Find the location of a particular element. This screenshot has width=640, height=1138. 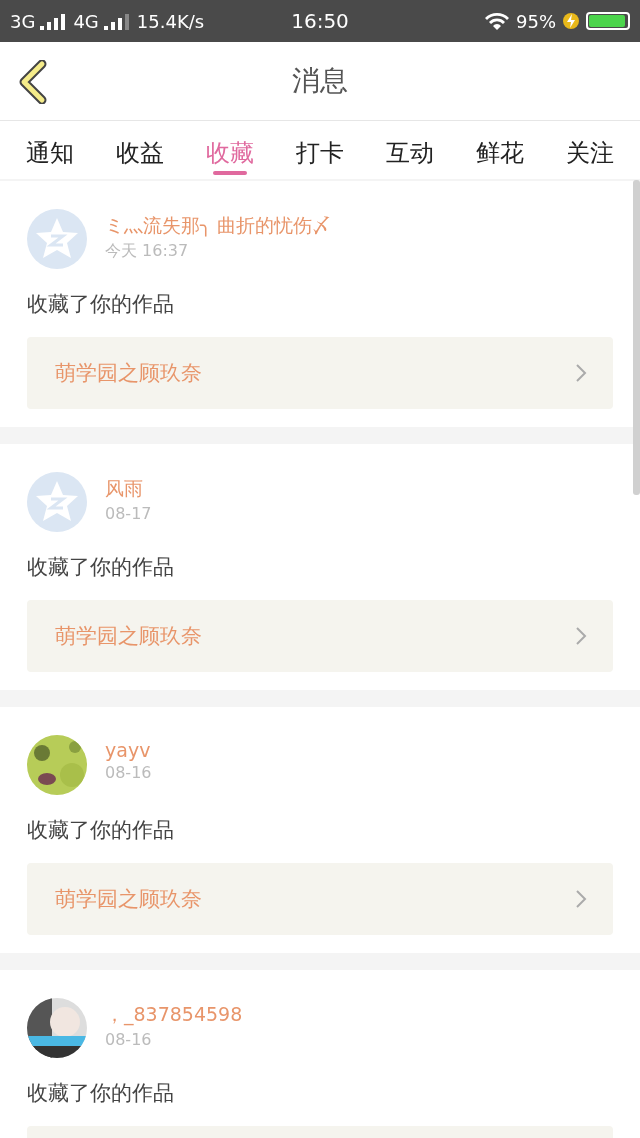

tab: 打卡 is located at coordinates (320, 150).